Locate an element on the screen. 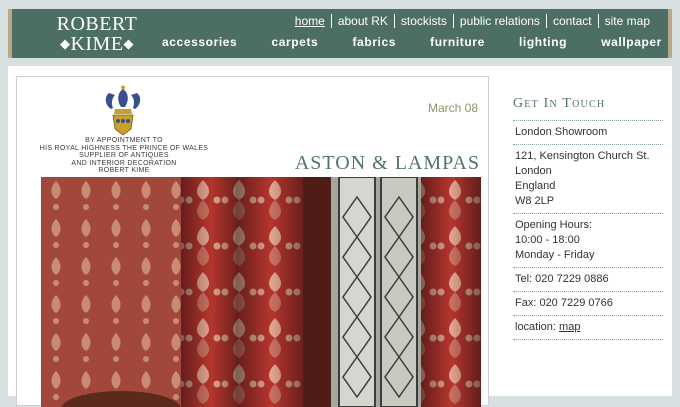 The width and height of the screenshot is (680, 407). nav-public-relations: public relations is located at coordinates (499, 21).